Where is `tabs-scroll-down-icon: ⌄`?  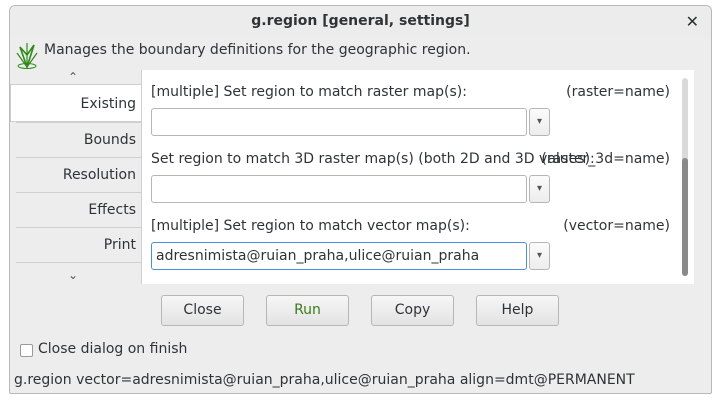 tabs-scroll-down-icon: ⌄ is located at coordinates (73, 275).